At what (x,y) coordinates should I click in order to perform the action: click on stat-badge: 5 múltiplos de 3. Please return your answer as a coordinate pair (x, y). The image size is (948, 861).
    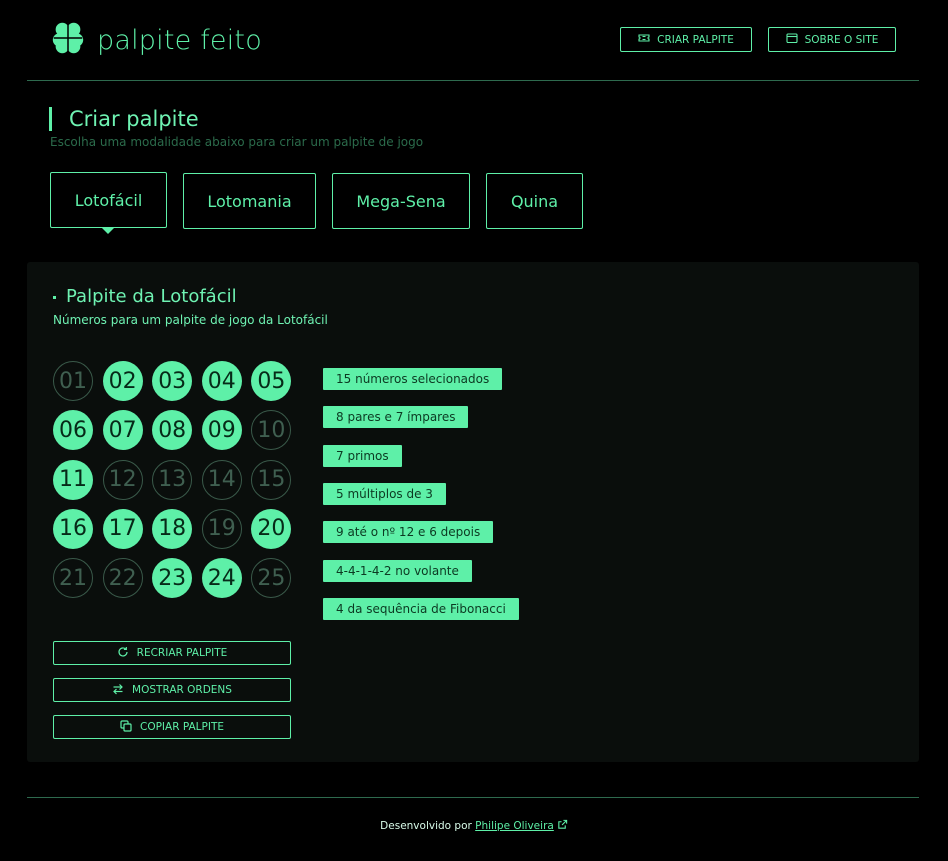
    Looking at the image, I should click on (384, 493).